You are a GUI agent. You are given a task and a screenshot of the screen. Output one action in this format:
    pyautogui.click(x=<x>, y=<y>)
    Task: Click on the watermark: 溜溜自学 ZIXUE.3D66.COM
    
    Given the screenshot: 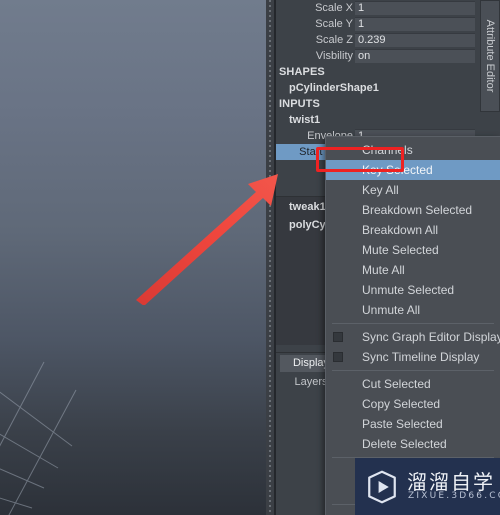 What is the action you would take?
    pyautogui.click(x=427, y=486)
    